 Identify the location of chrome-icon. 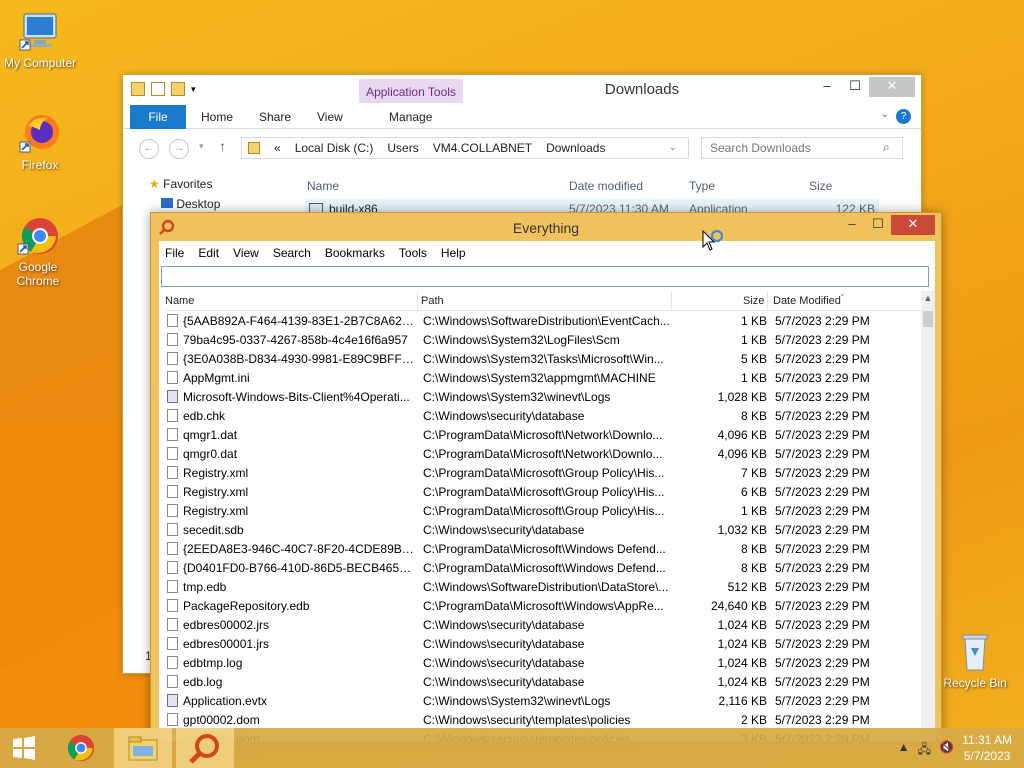
(38, 236).